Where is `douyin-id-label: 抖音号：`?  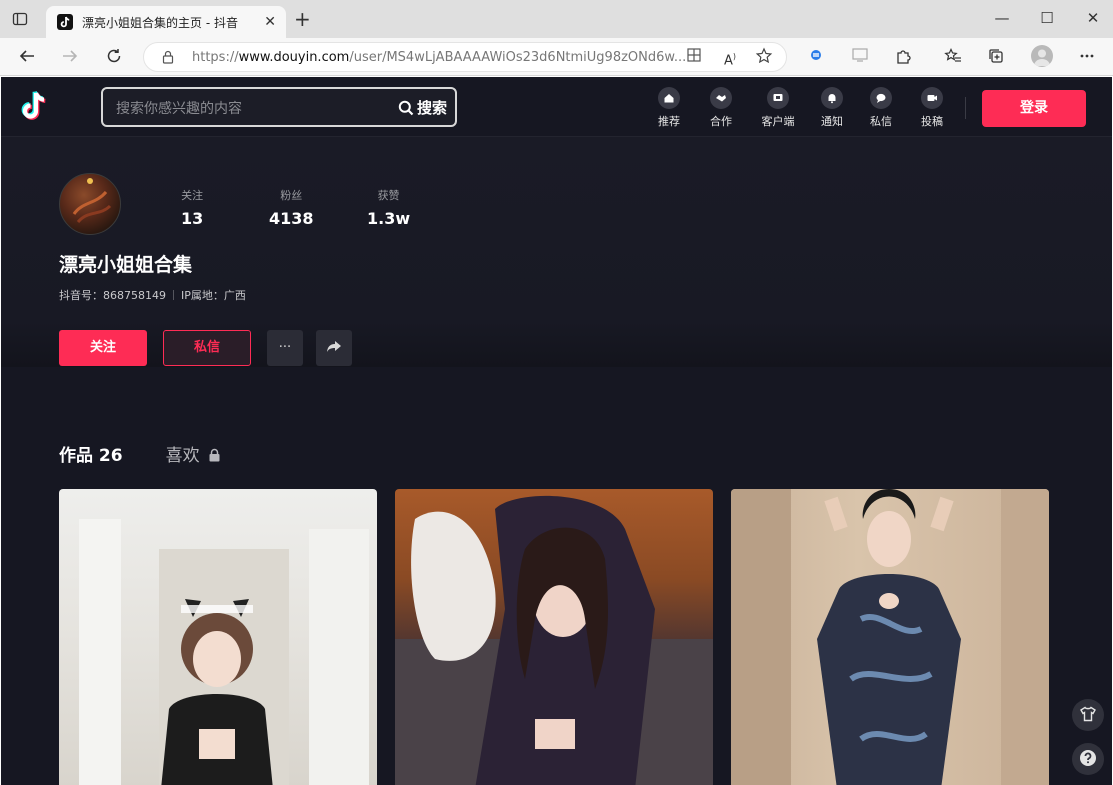
douyin-id-label: 抖音号： is located at coordinates (81, 295).